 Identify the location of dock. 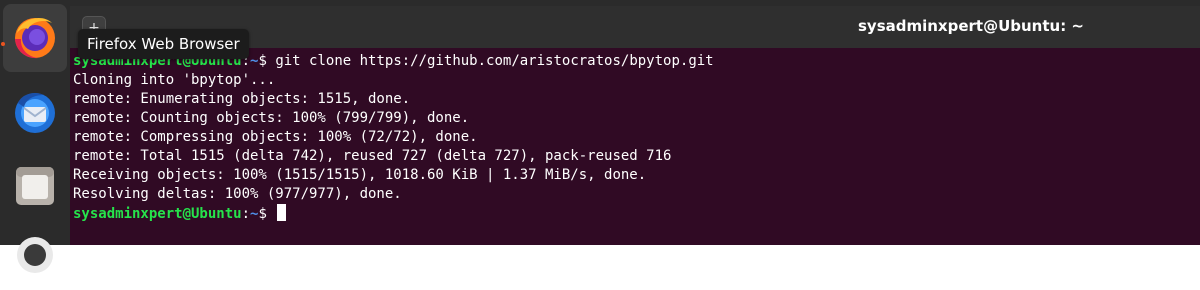
(35, 136).